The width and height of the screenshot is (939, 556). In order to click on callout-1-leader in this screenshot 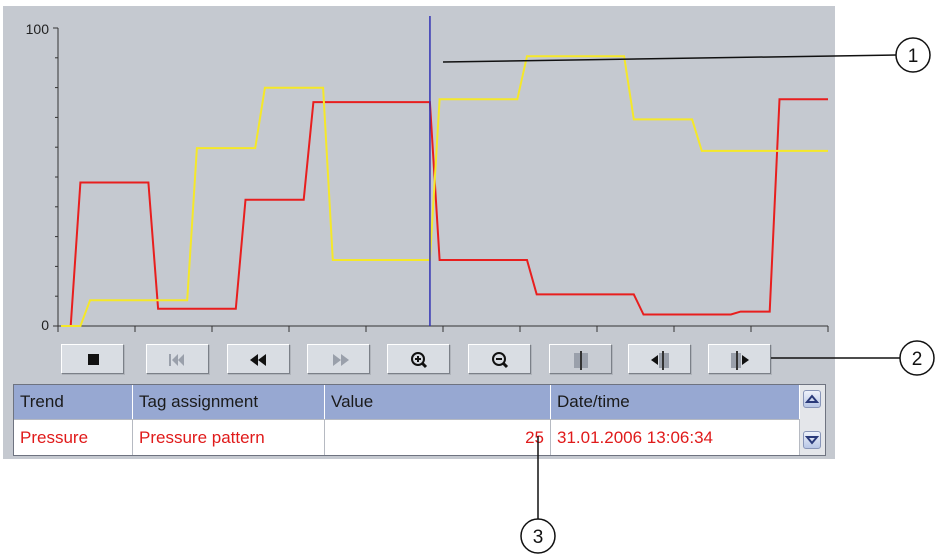, I will do `click(669, 58)`.